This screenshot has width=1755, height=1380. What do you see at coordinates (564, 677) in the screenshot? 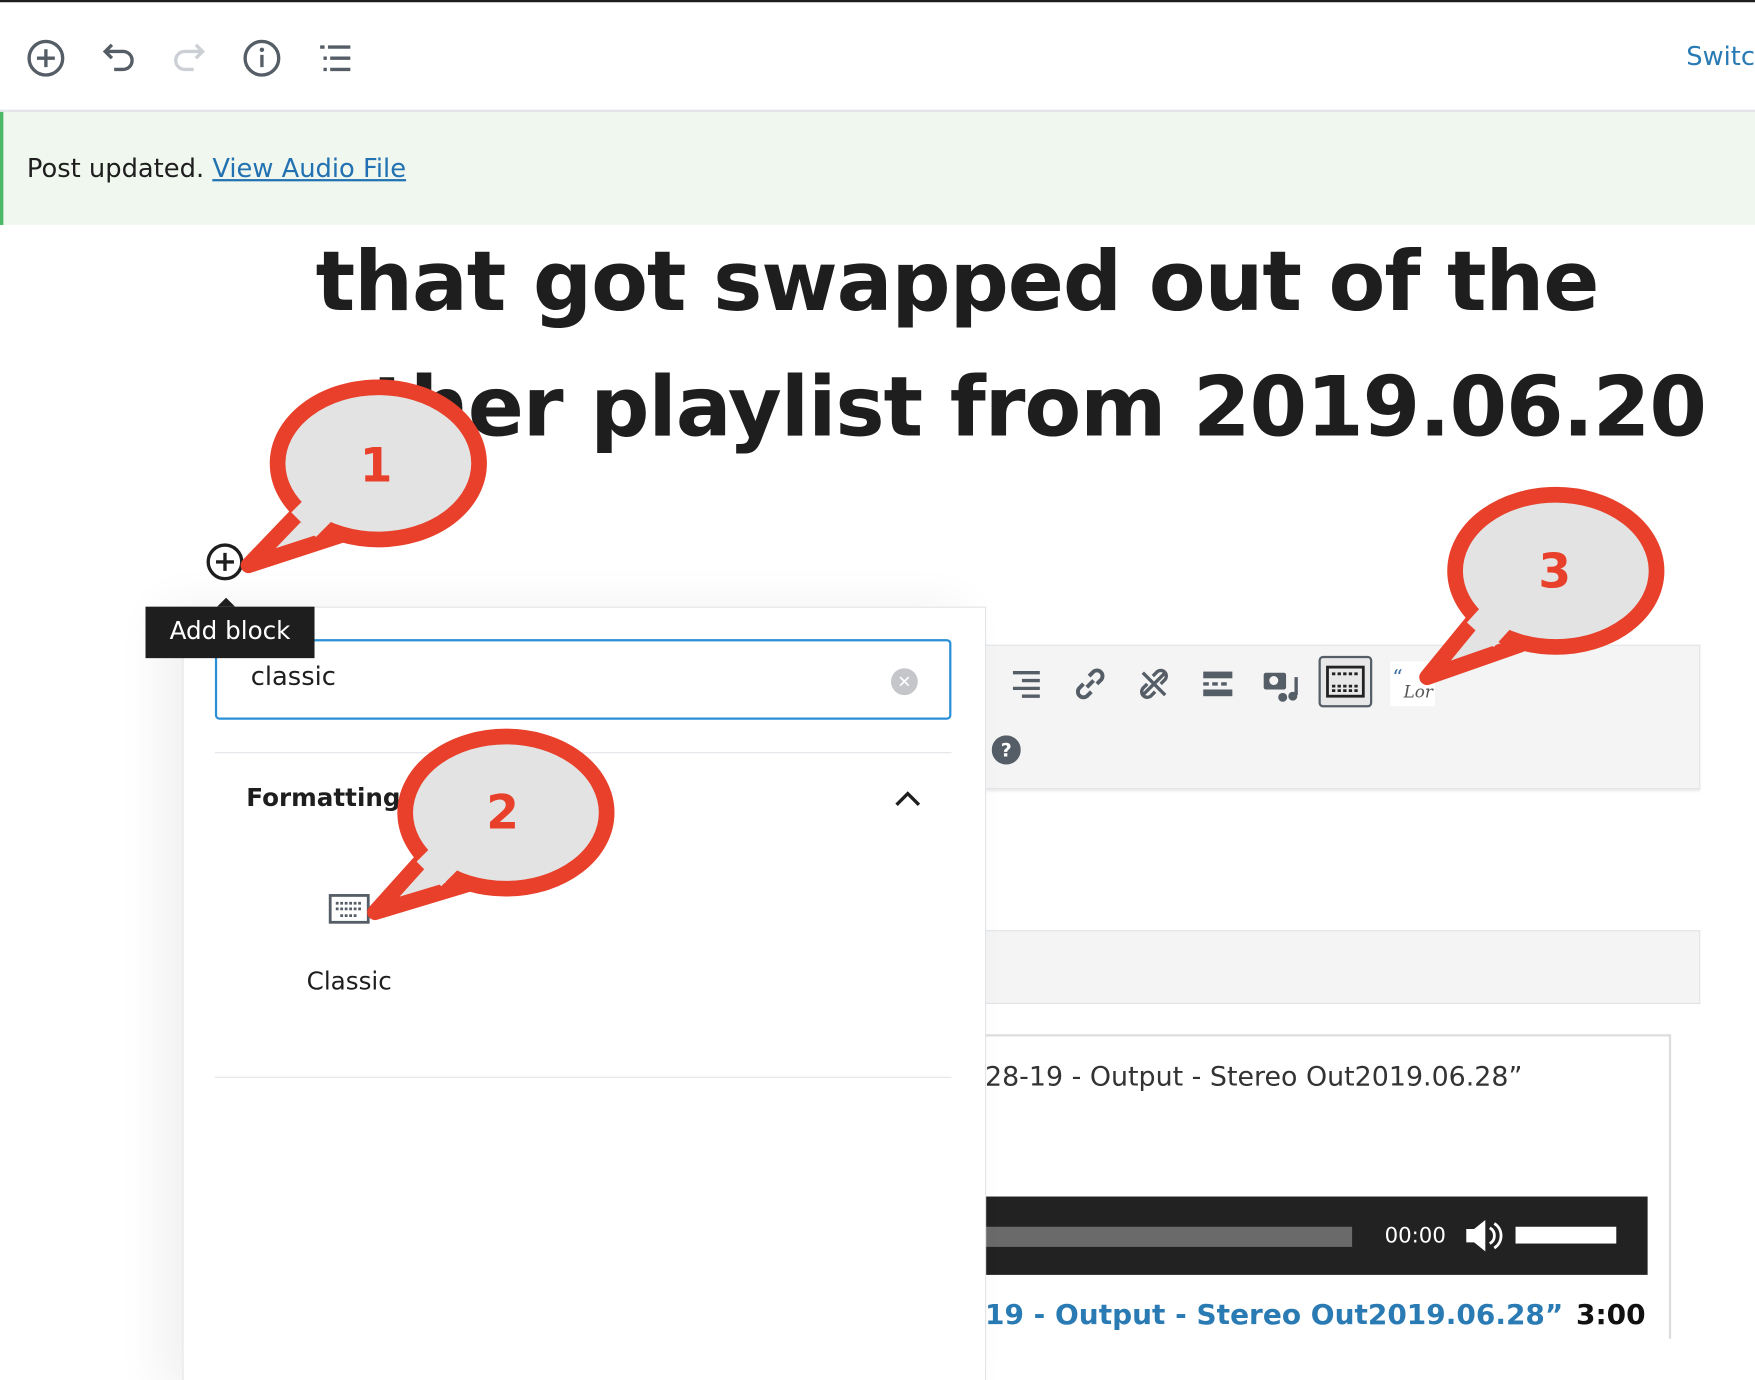
I see `block-search-input` at bounding box center [564, 677].